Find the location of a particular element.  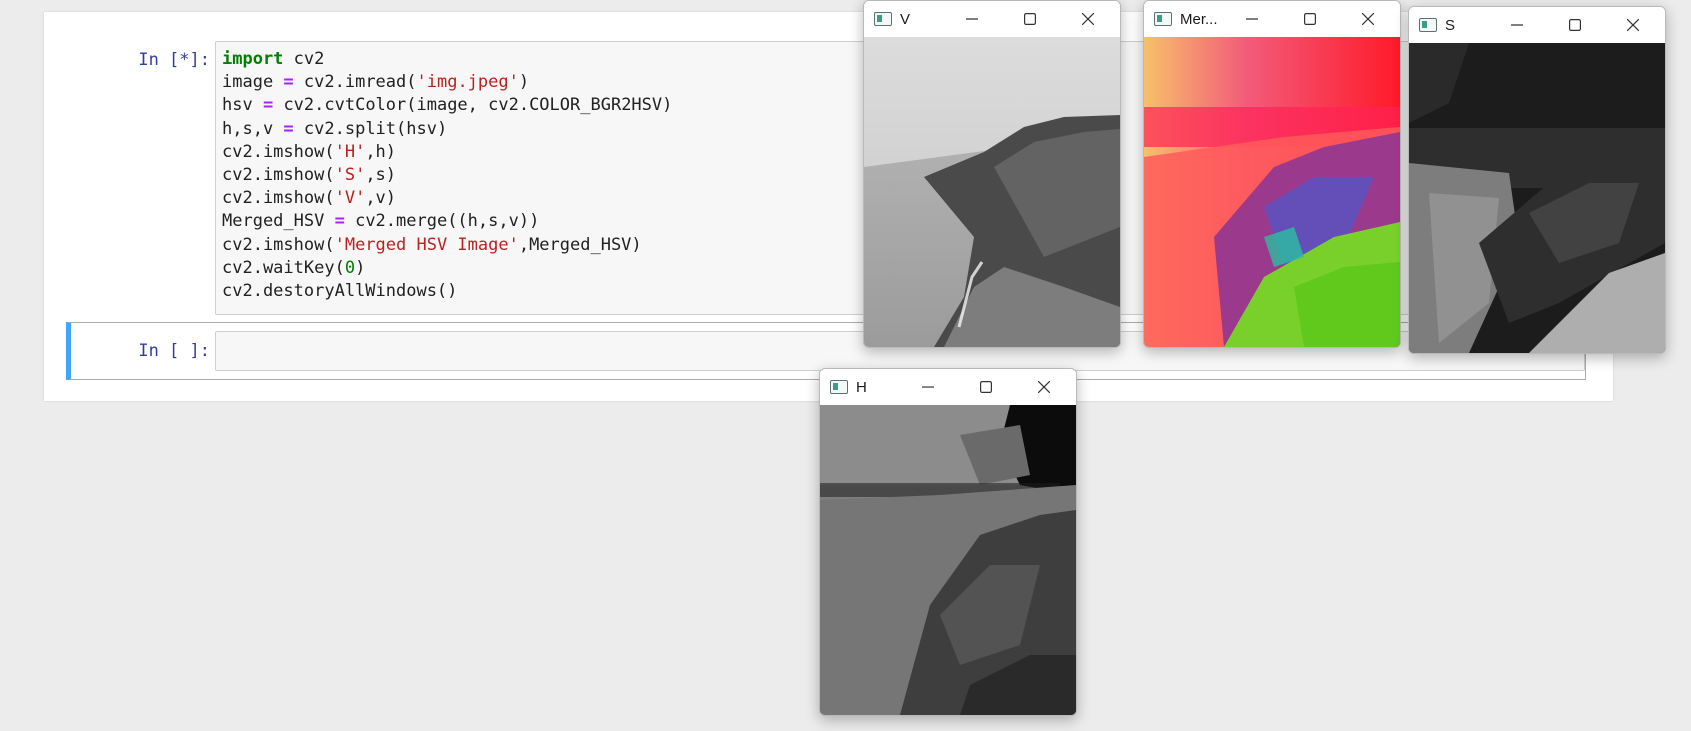

cell-prompt-empty: In [ ]: is located at coordinates (174, 351).